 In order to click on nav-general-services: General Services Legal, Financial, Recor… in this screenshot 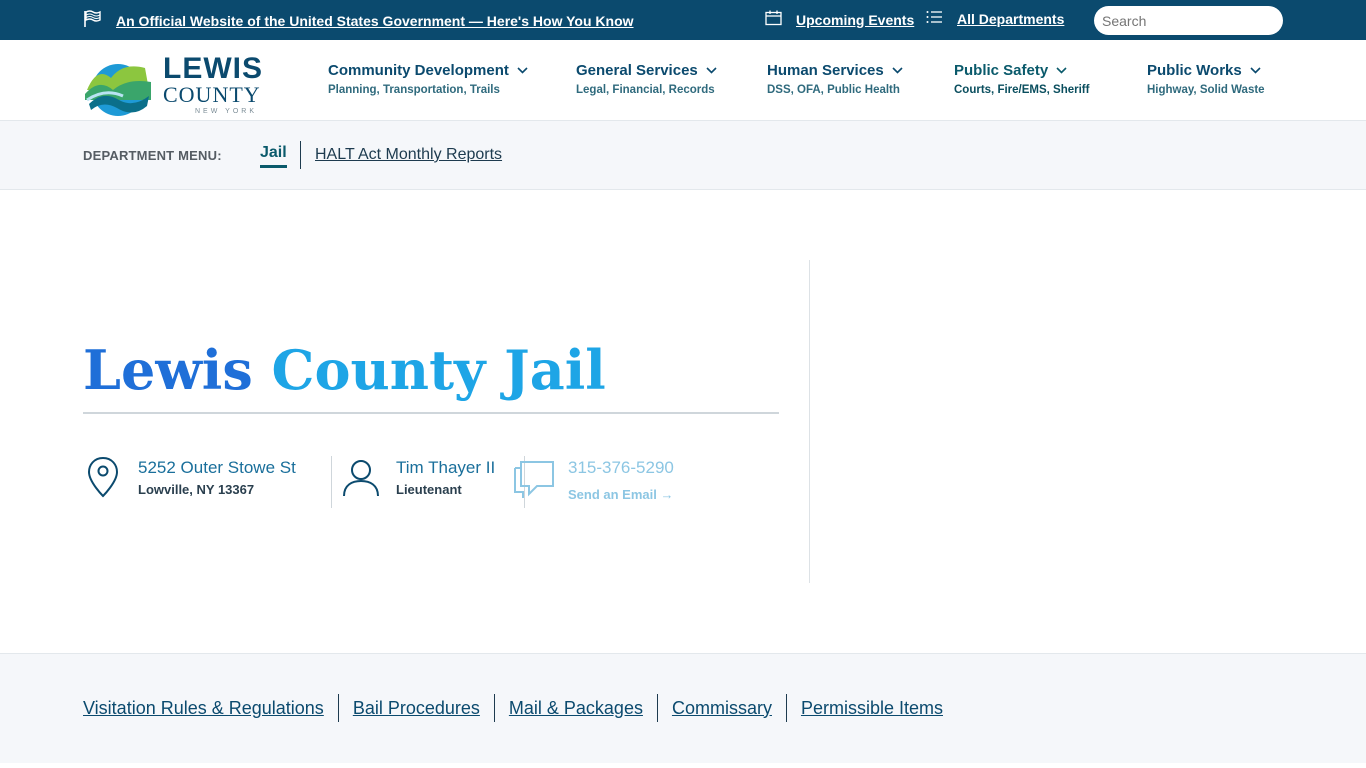, I will do `click(646, 79)`.